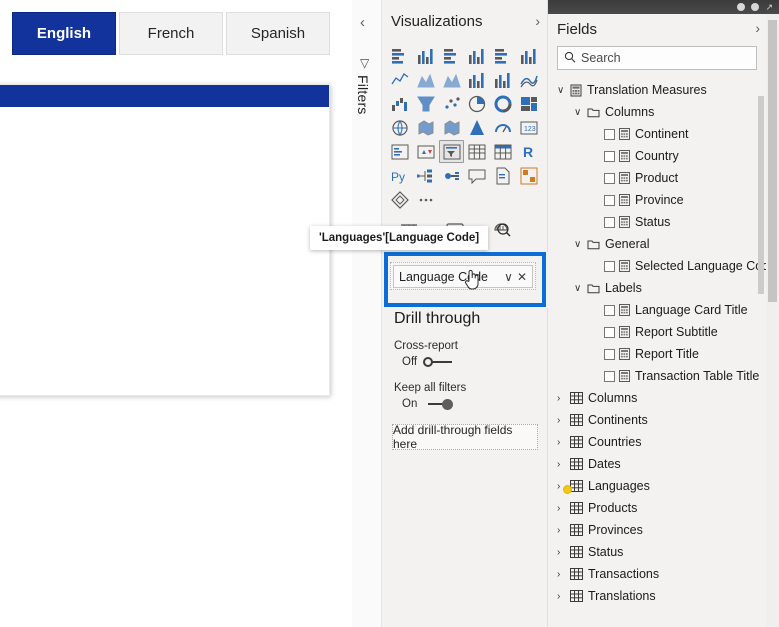 This screenshot has width=779, height=627. Describe the element at coordinates (668, 332) in the screenshot. I see `fields-tree-item-report-subtitle: · Report Subtitle` at that location.